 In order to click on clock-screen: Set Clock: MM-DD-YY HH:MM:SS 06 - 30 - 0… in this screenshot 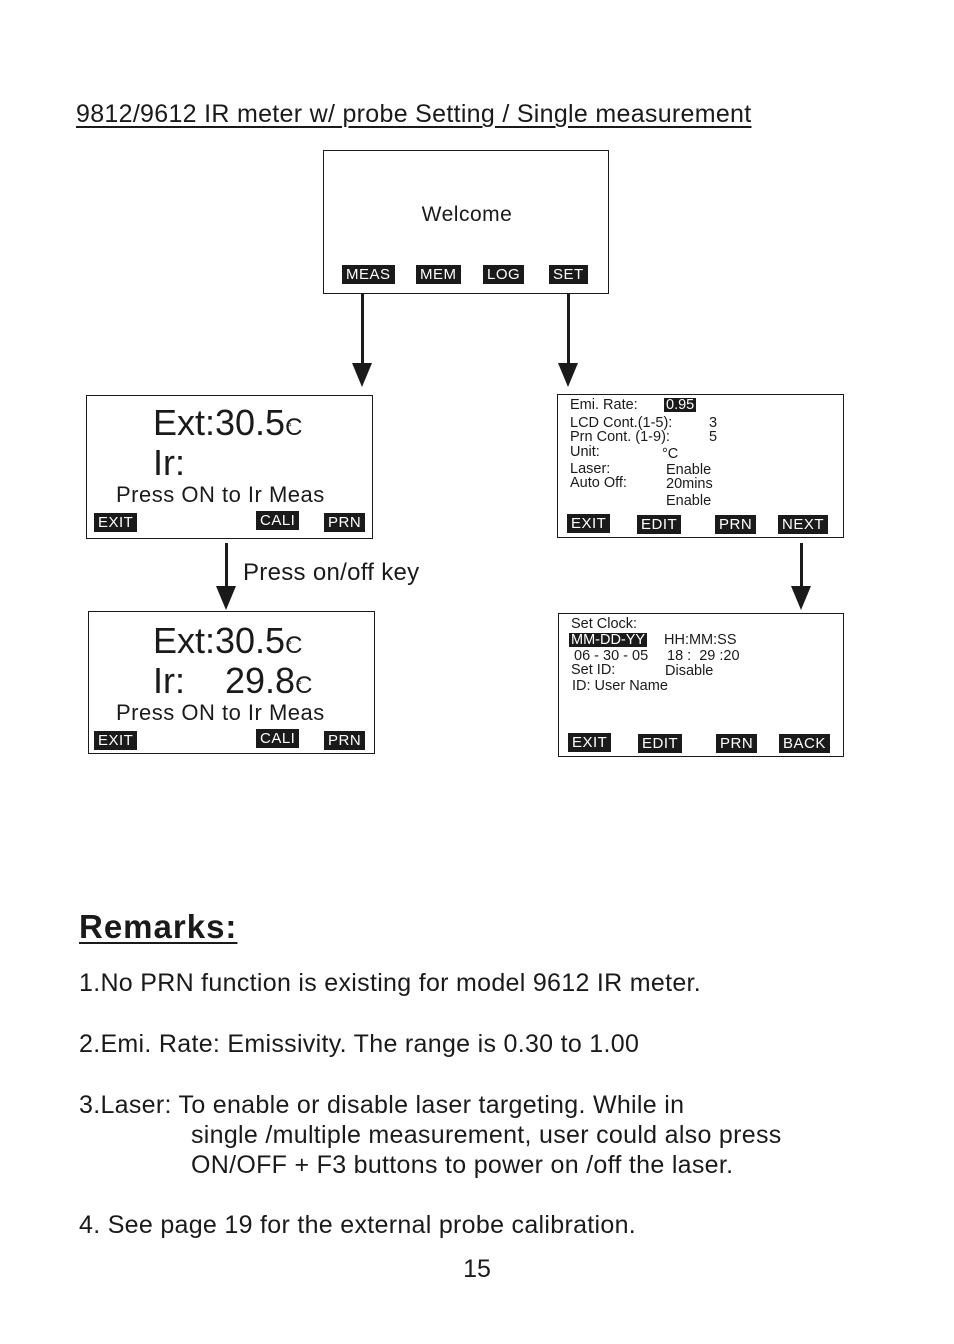, I will do `click(701, 685)`.